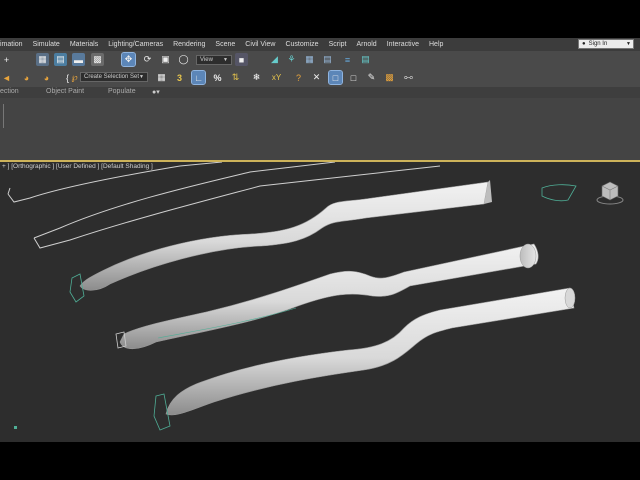  Describe the element at coordinates (114, 77) in the screenshot. I see `create-selection-set-dropdown: Create Selection Set ▼` at that location.